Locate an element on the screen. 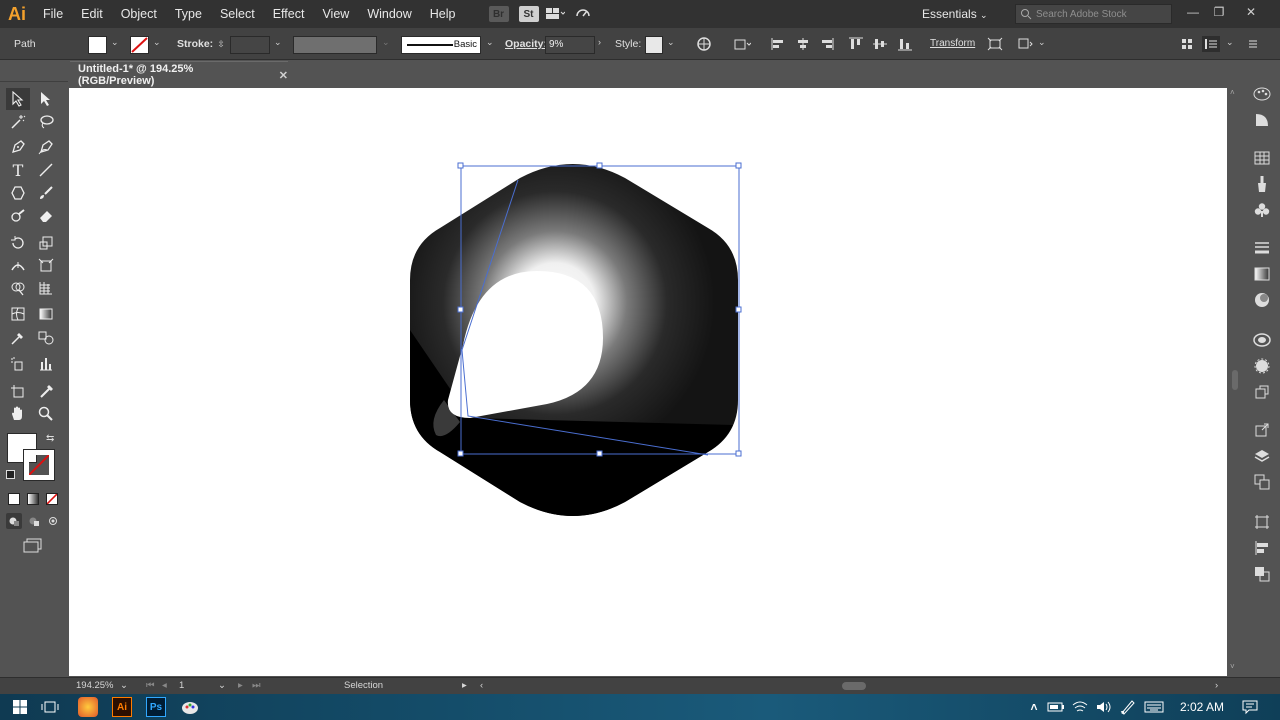  gpu-performance-icon is located at coordinates (583, 14).